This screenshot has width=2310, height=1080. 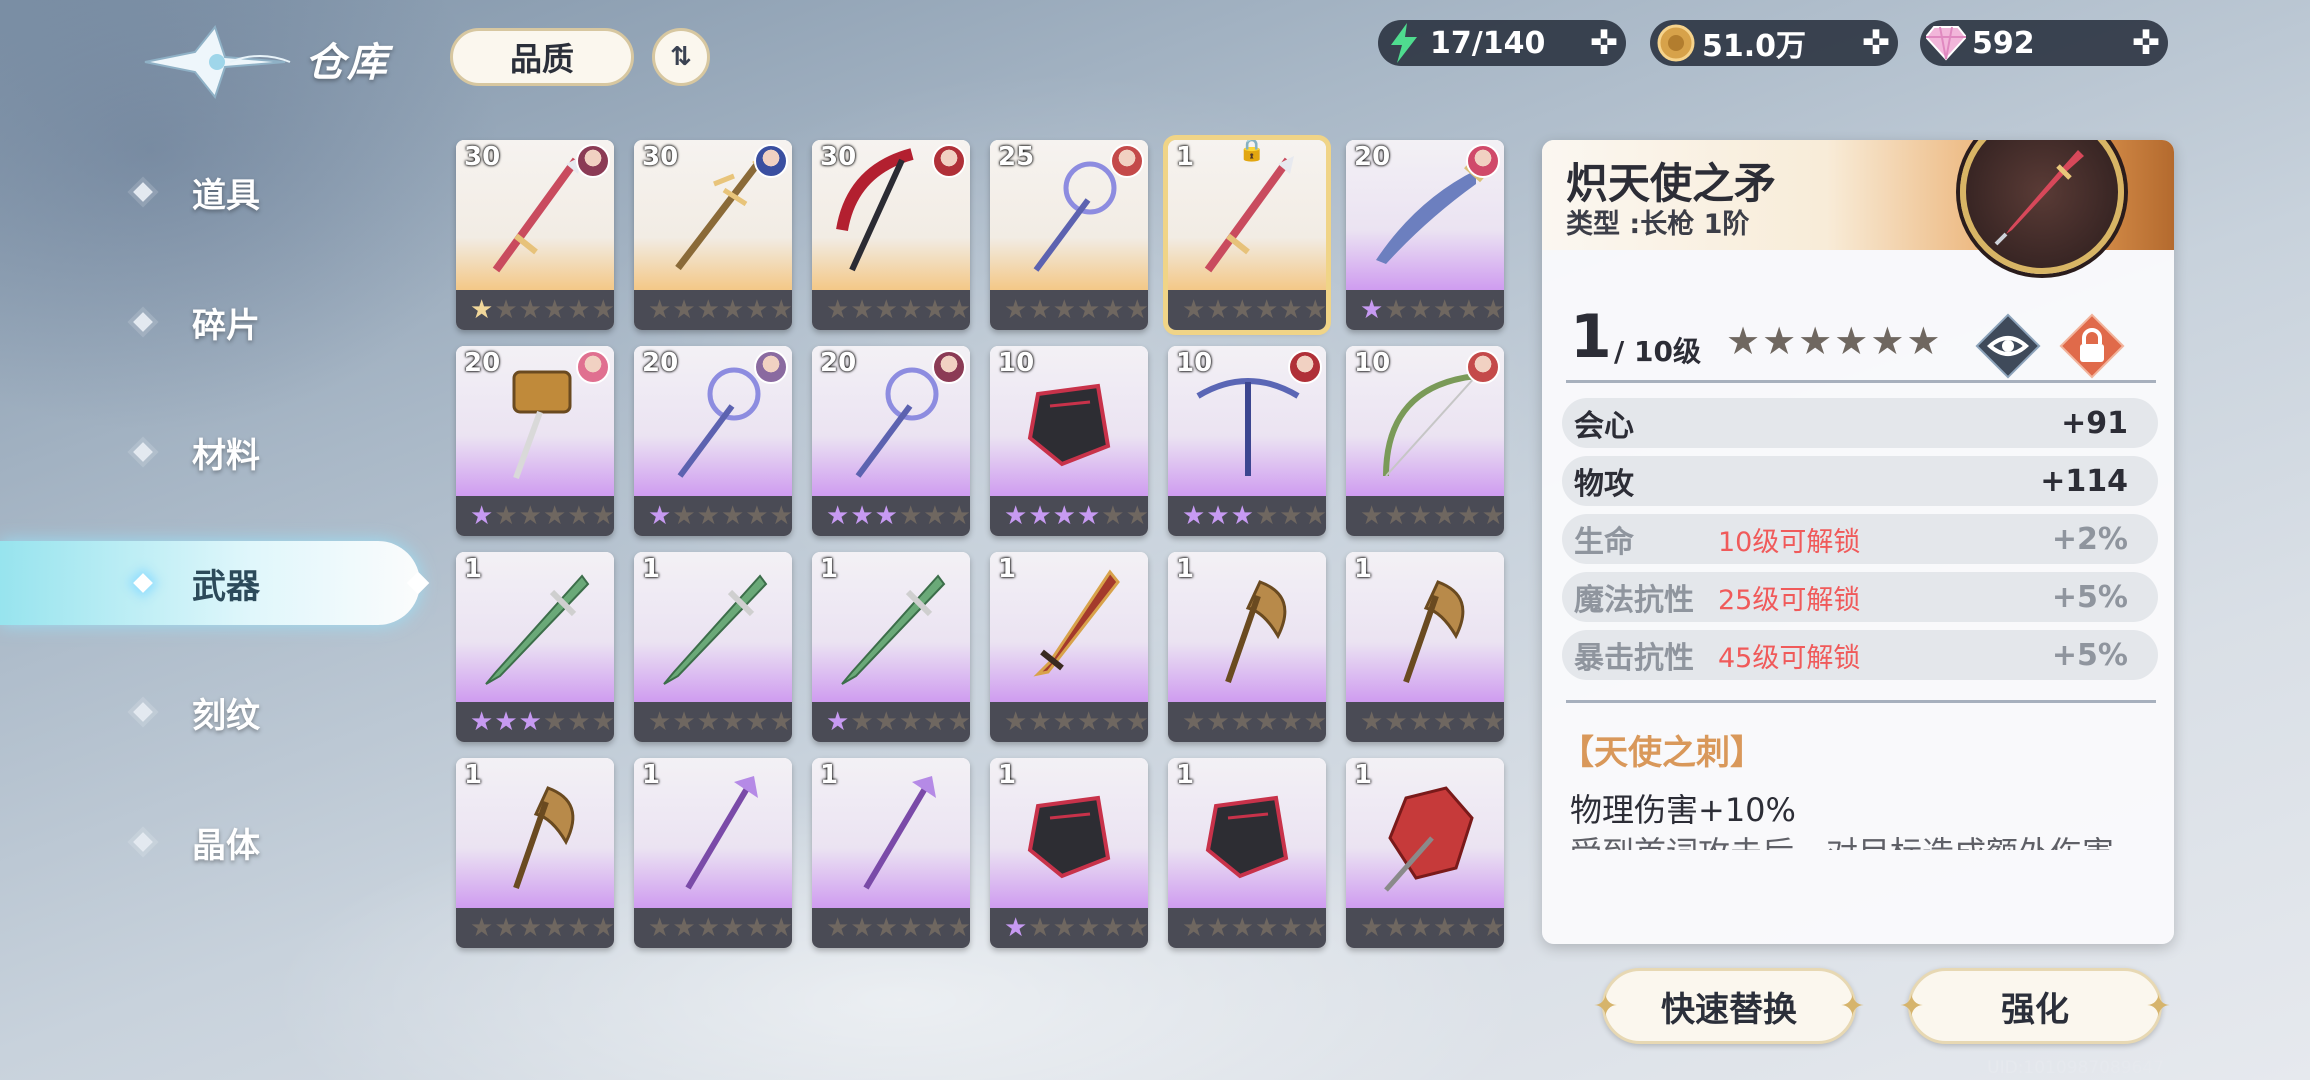 I want to click on enhance-button: ✦ 强化 ✦, so click(x=2035, y=1006).